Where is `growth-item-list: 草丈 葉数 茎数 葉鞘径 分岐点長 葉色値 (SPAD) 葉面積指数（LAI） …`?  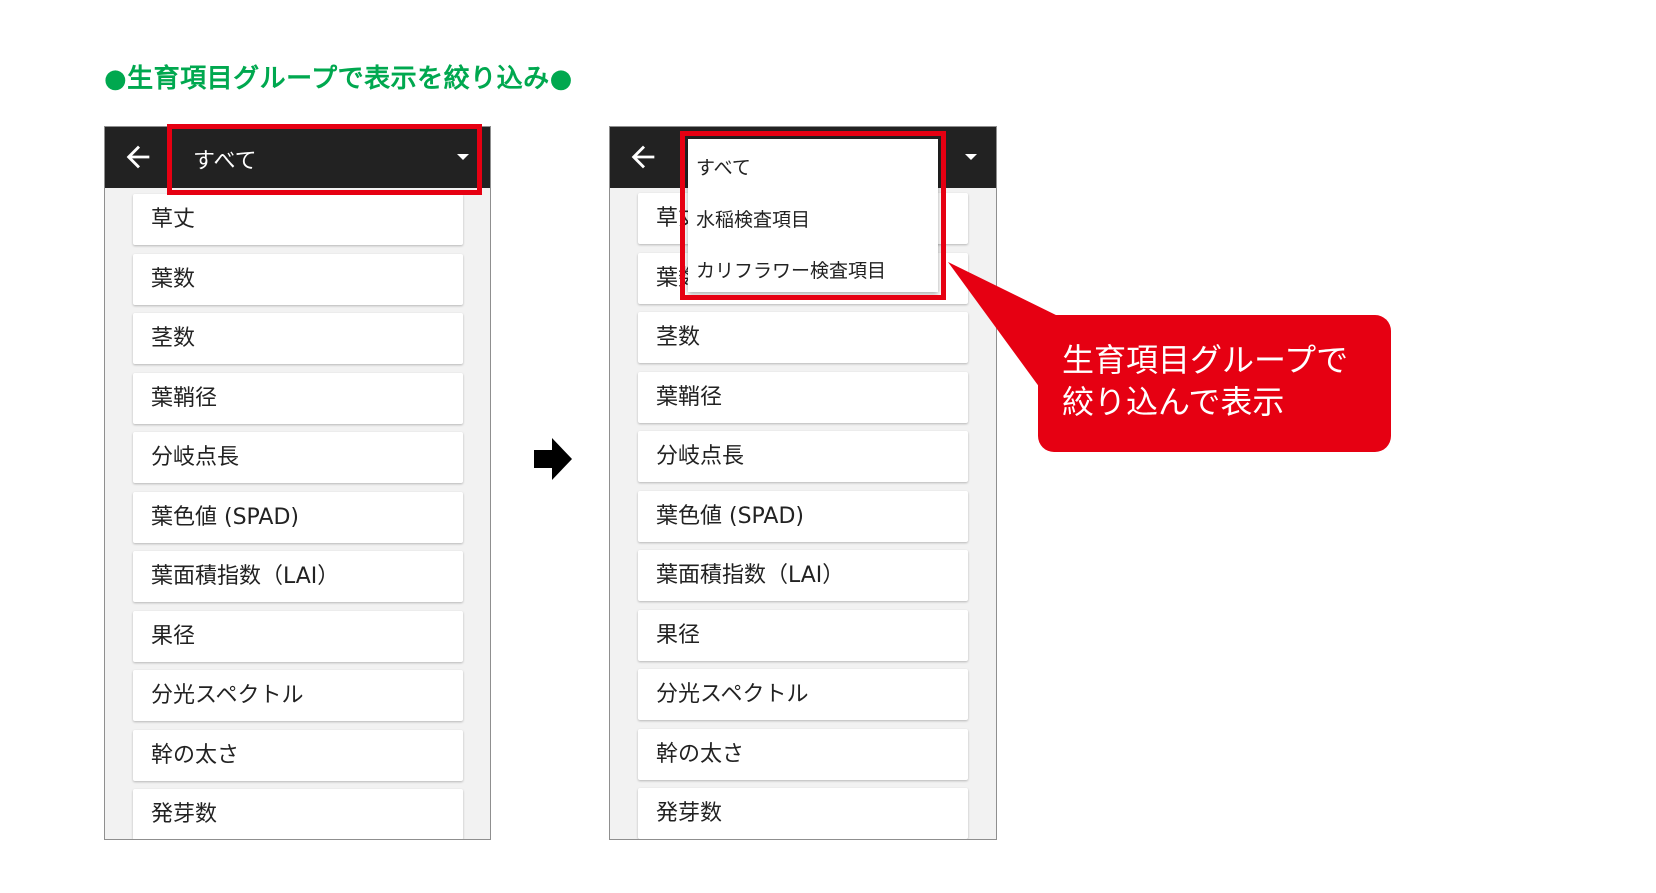
growth-item-list: 草丈 葉数 茎数 葉鞘径 分岐点長 葉色値 (SPAD) 葉面積指数（LAI） … is located at coordinates (298, 516).